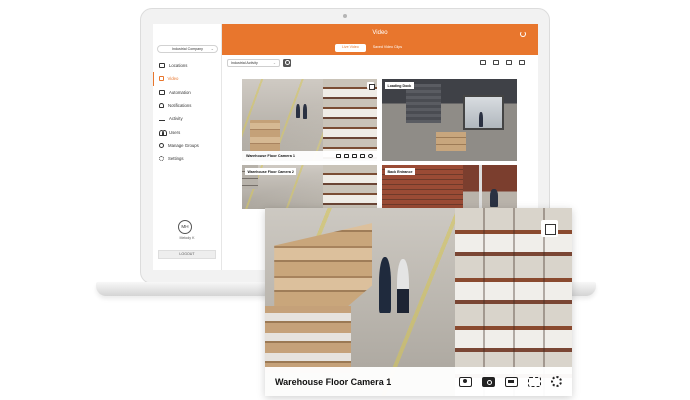 This screenshot has height=400, width=690. I want to click on sidebar-item-label: Users, so click(175, 132).